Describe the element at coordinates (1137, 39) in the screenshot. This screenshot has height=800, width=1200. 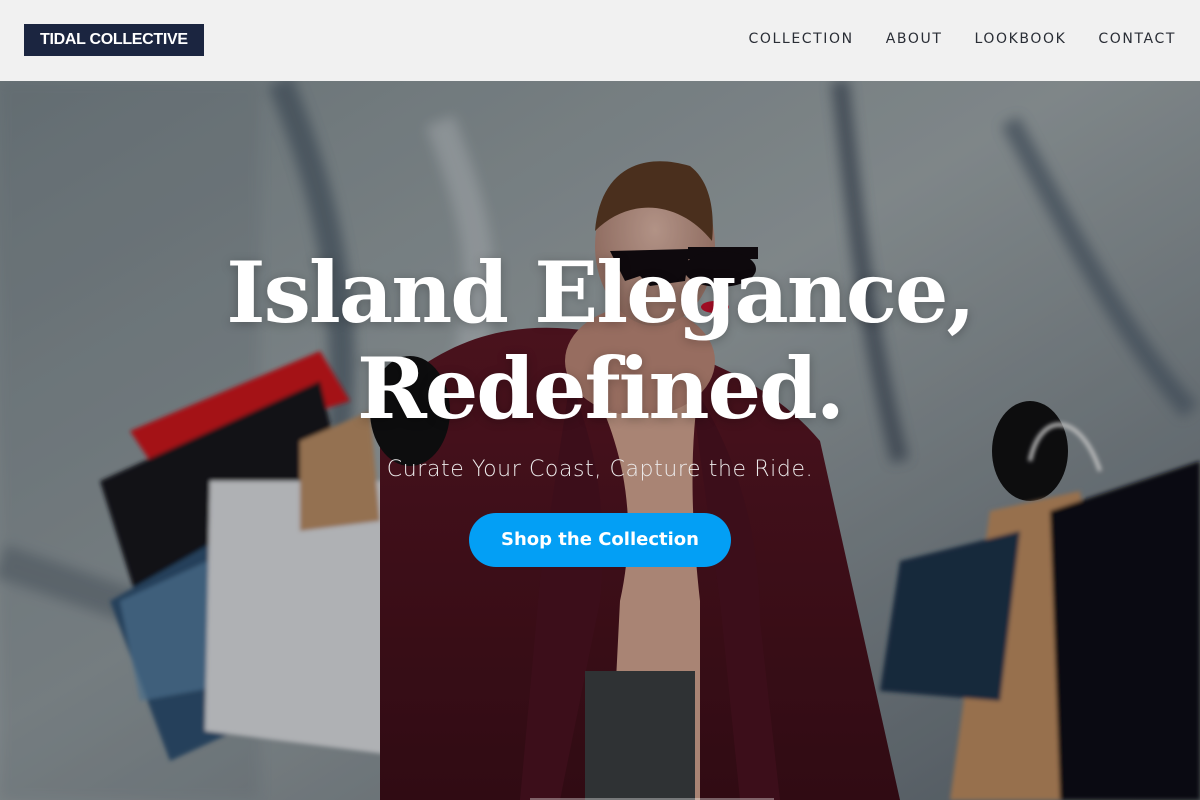
I see `nav-link-contact: CONTACT` at that location.